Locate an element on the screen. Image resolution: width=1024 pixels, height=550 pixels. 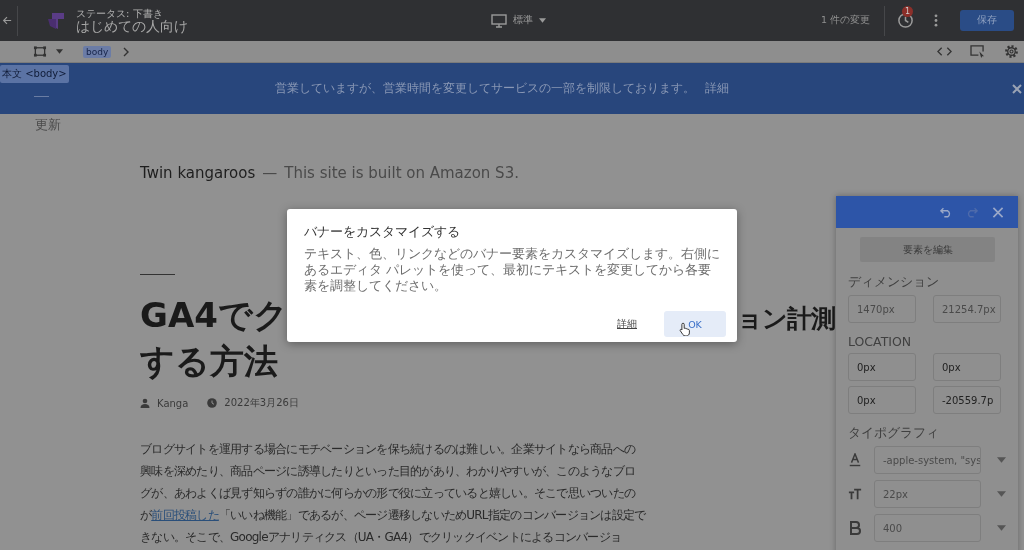
person-icon is located at coordinates (145, 403).